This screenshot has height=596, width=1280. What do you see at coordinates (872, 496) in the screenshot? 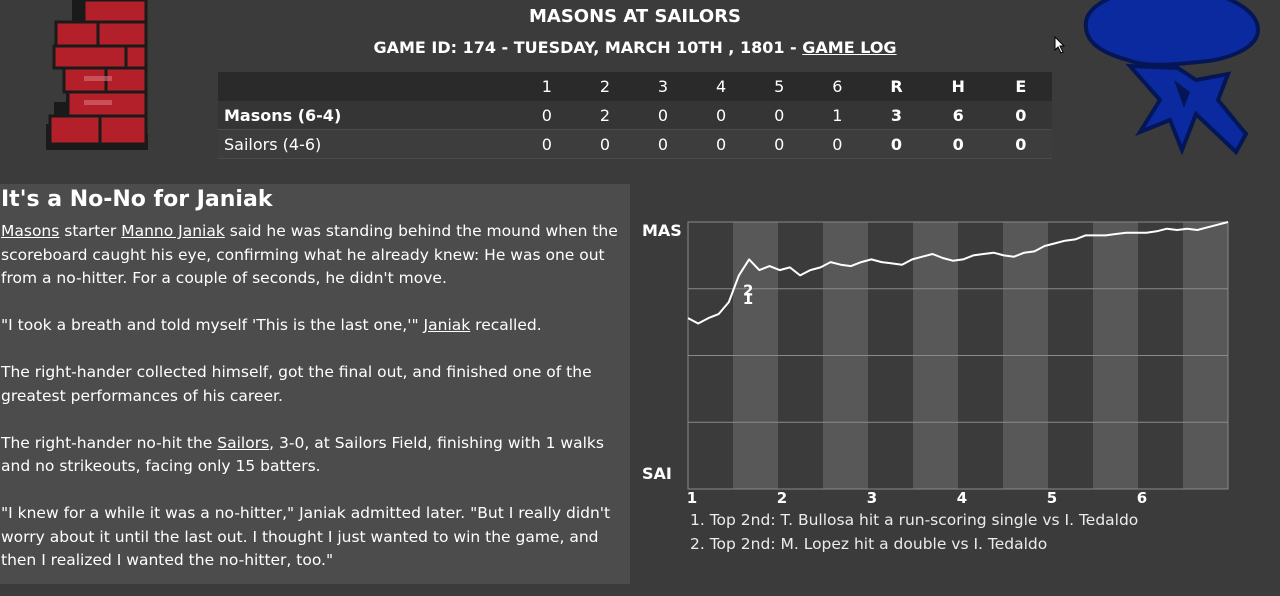
I see `inning-tick-label: 3` at bounding box center [872, 496].